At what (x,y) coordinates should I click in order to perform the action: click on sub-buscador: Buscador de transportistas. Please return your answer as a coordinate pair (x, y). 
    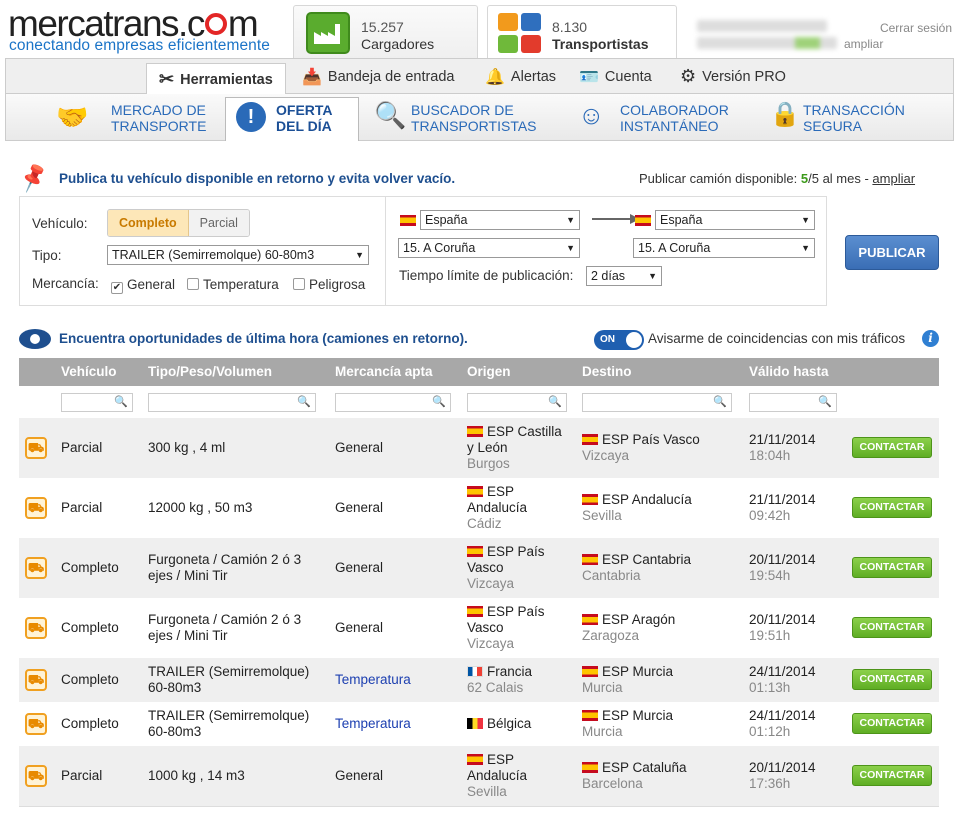
    Looking at the image, I should click on (474, 118).